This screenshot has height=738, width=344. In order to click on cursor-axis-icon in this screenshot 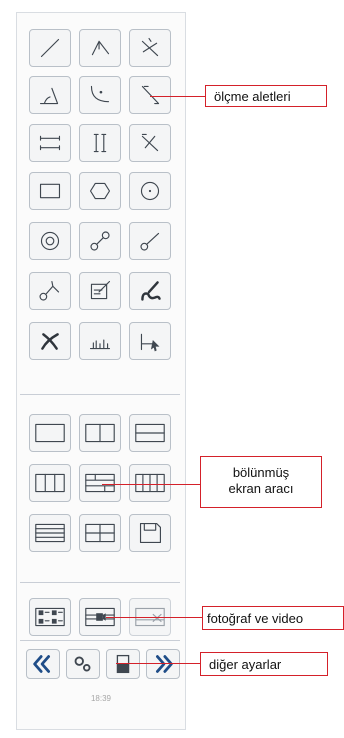, I will do `click(150, 342)`.